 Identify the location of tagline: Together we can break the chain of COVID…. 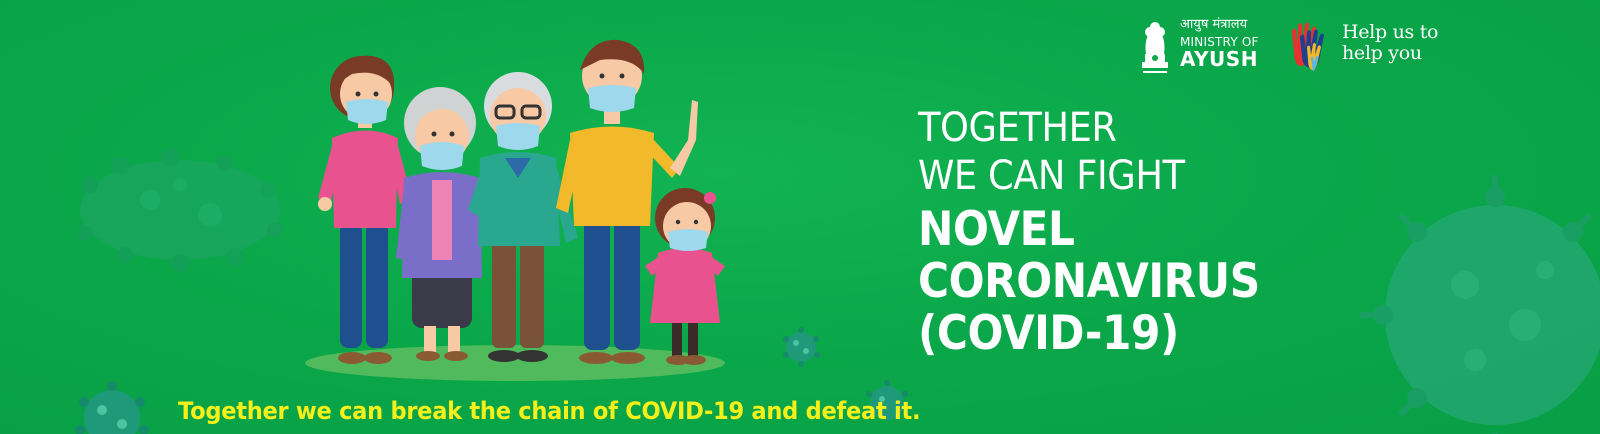
(549, 411).